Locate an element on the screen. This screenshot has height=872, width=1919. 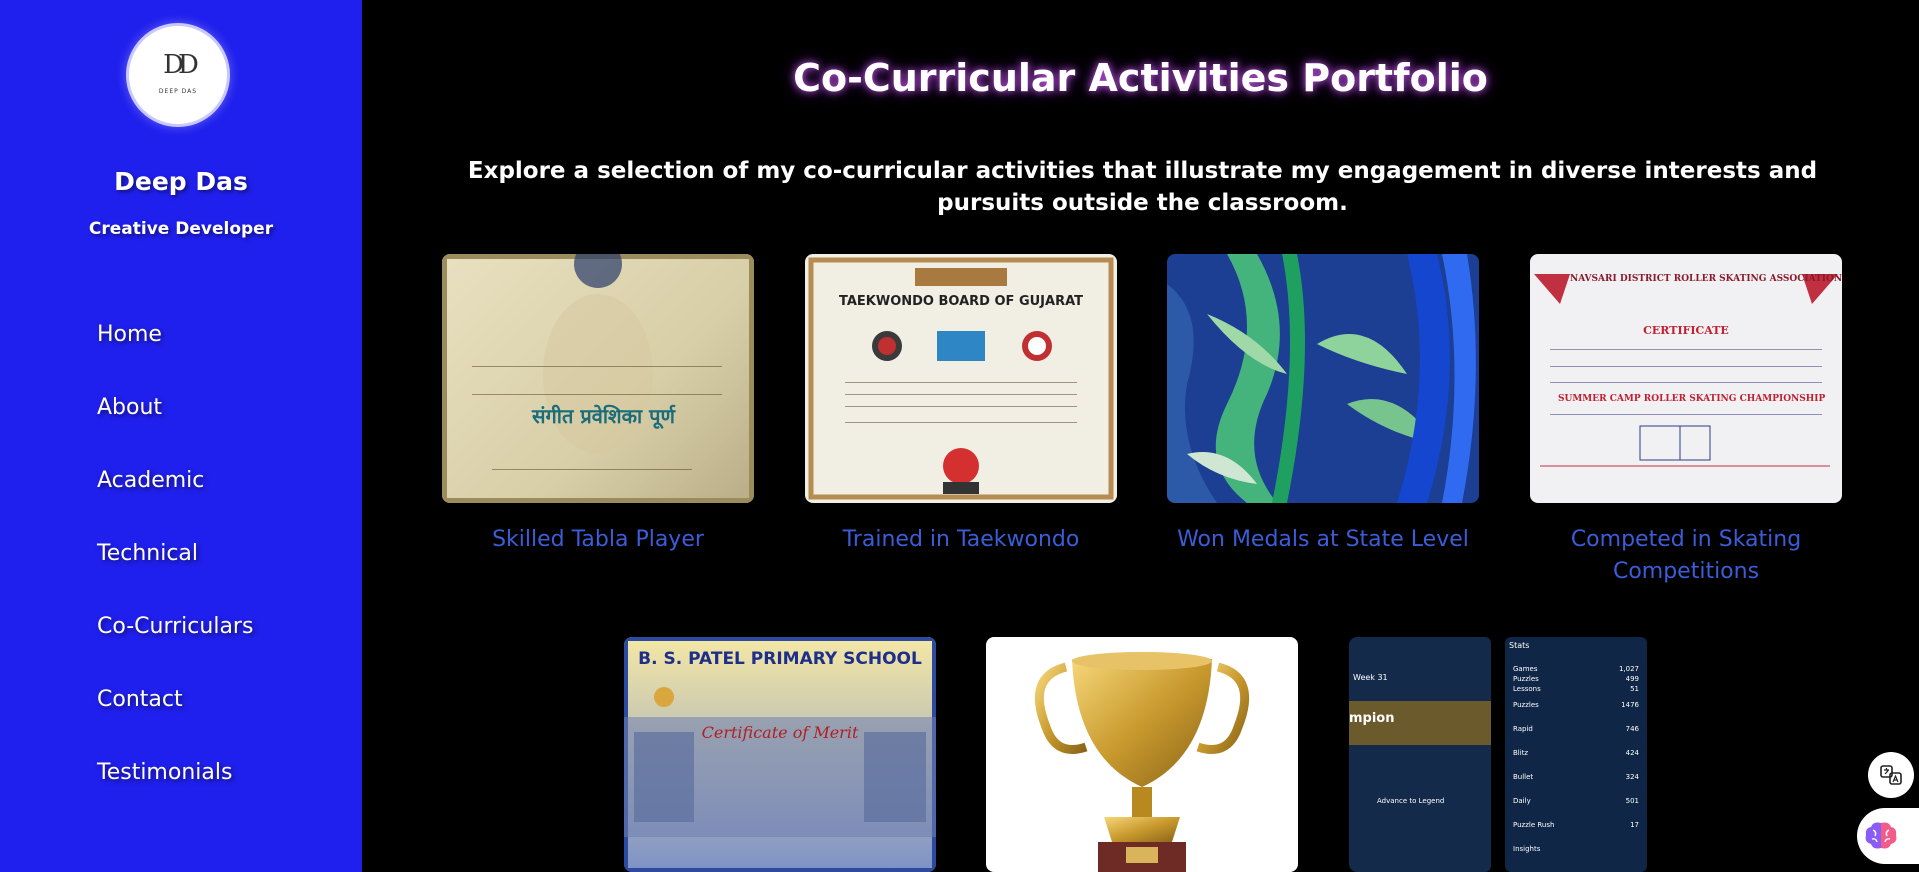
tabla-certificate-title: संगीत प्रवेशिका पूर्ण is located at coordinates (603, 416).